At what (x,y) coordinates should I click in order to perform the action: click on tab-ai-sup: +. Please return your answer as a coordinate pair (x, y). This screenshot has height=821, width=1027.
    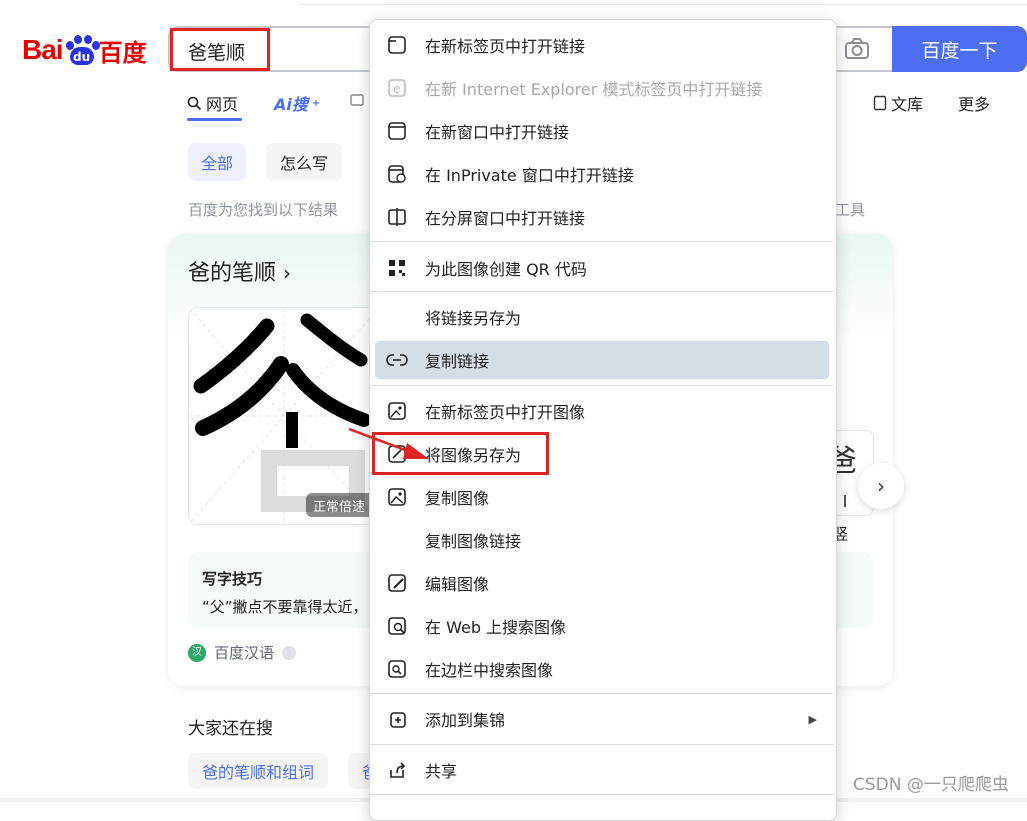
    Looking at the image, I should click on (316, 103).